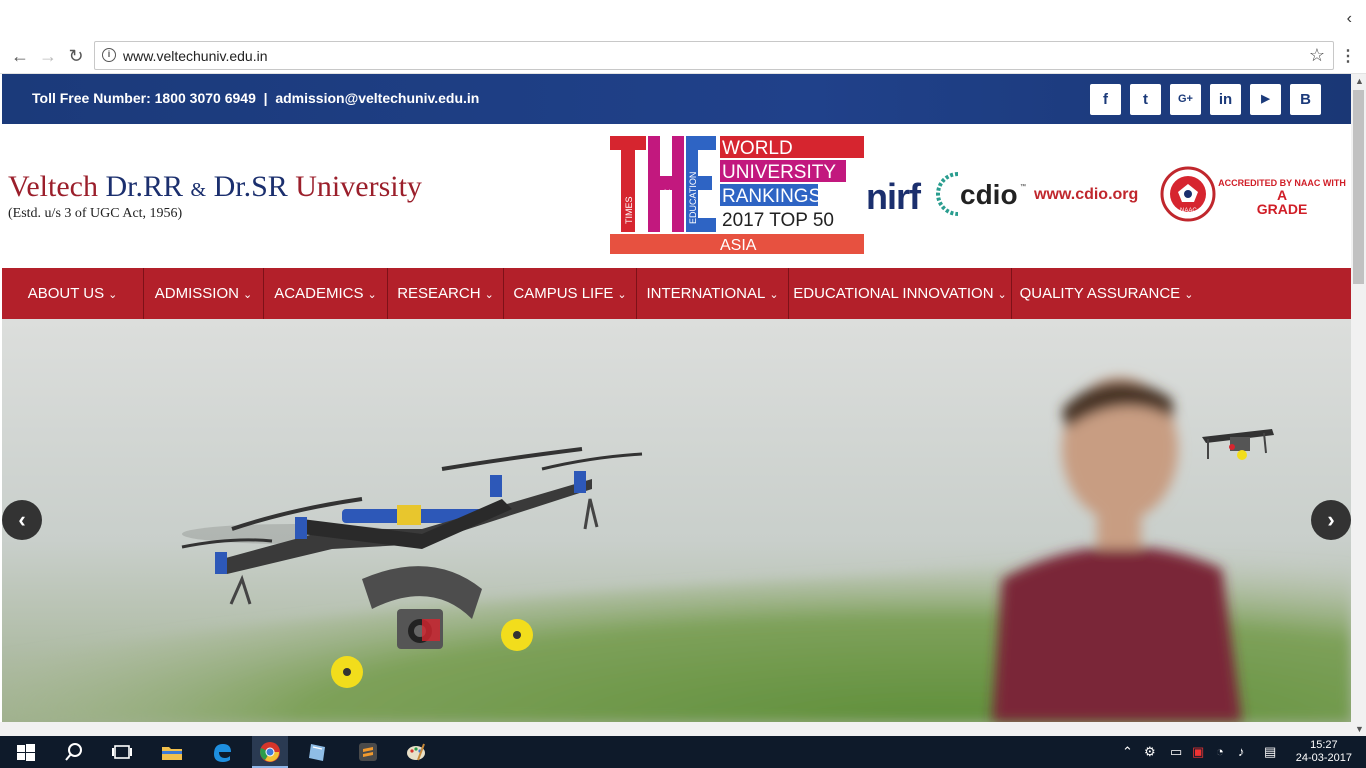 The image size is (1366, 768). I want to click on the-asia: ASIA, so click(738, 245).